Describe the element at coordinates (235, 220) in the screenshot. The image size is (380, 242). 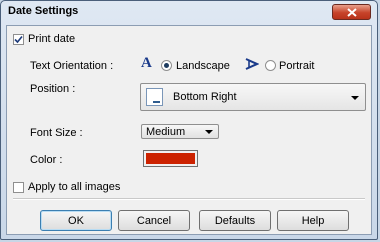
I see `defaults-button: Defaults` at that location.